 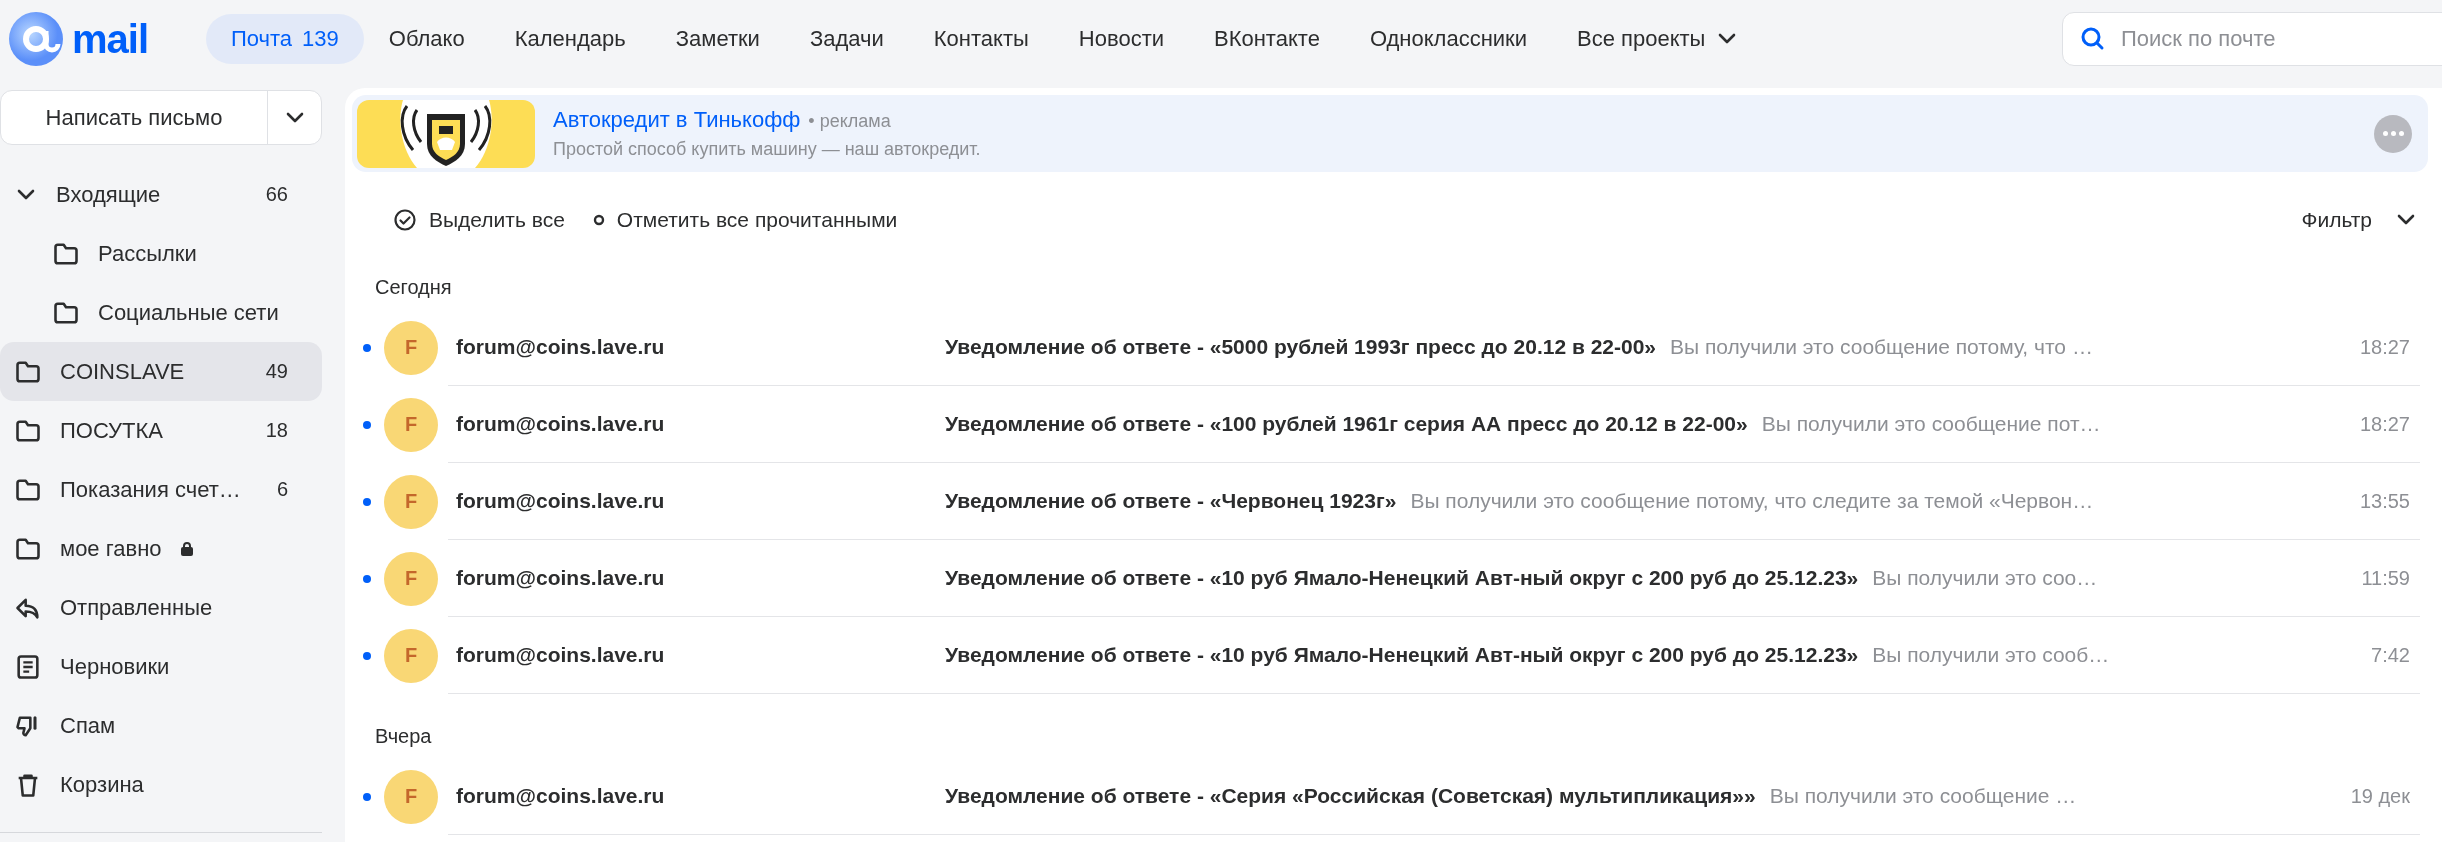 I want to click on date-group-label: Вчера, so click(x=403, y=736).